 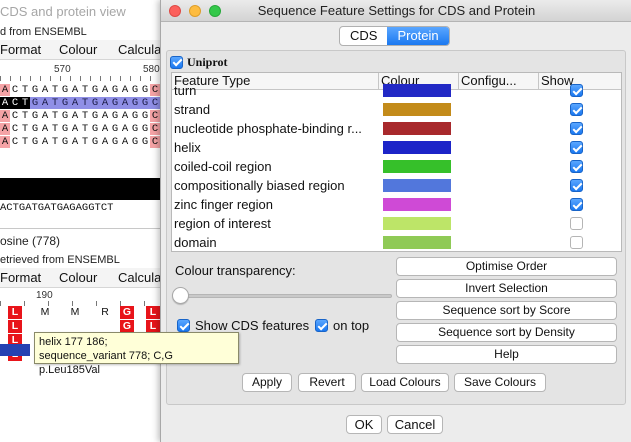 I want to click on menu-calculate-protein: Calcula, so click(x=139, y=277).